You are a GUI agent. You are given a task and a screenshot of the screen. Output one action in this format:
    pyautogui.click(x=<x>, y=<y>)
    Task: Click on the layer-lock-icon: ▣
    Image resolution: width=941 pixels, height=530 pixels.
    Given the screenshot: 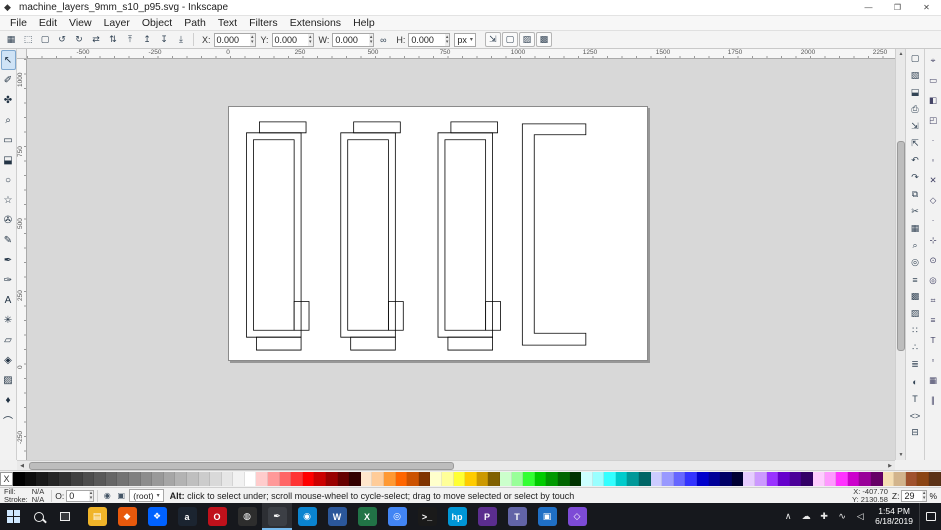 What is the action you would take?
    pyautogui.click(x=121, y=496)
    